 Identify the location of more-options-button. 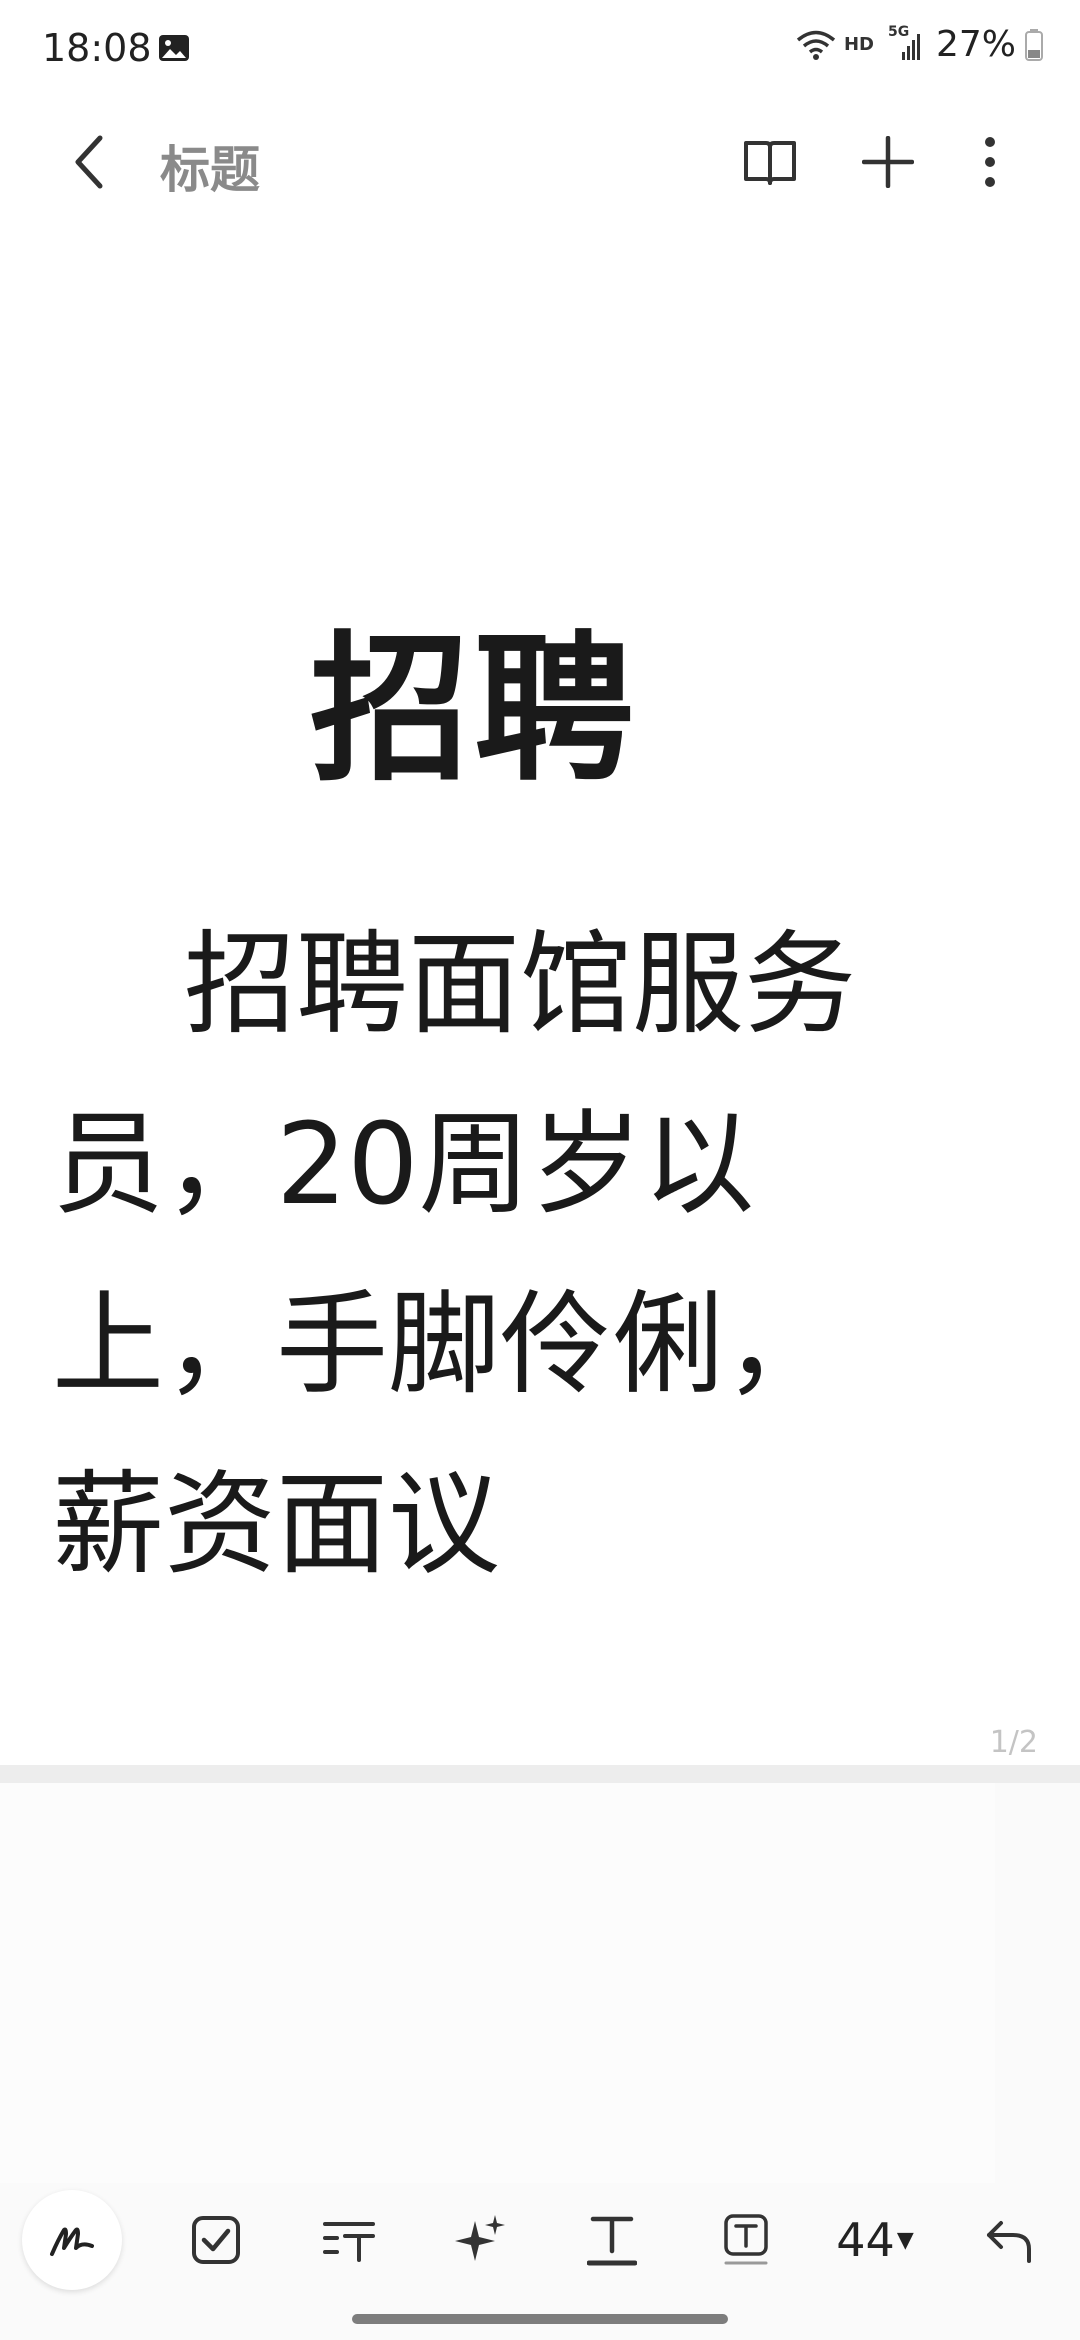
(990, 162).